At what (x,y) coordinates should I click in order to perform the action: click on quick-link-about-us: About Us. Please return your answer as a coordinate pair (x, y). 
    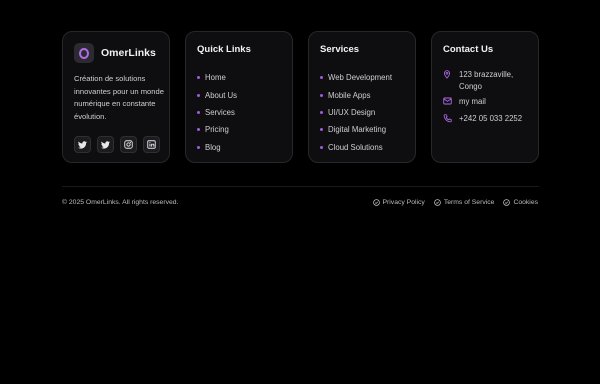
    Looking at the image, I should click on (217, 94).